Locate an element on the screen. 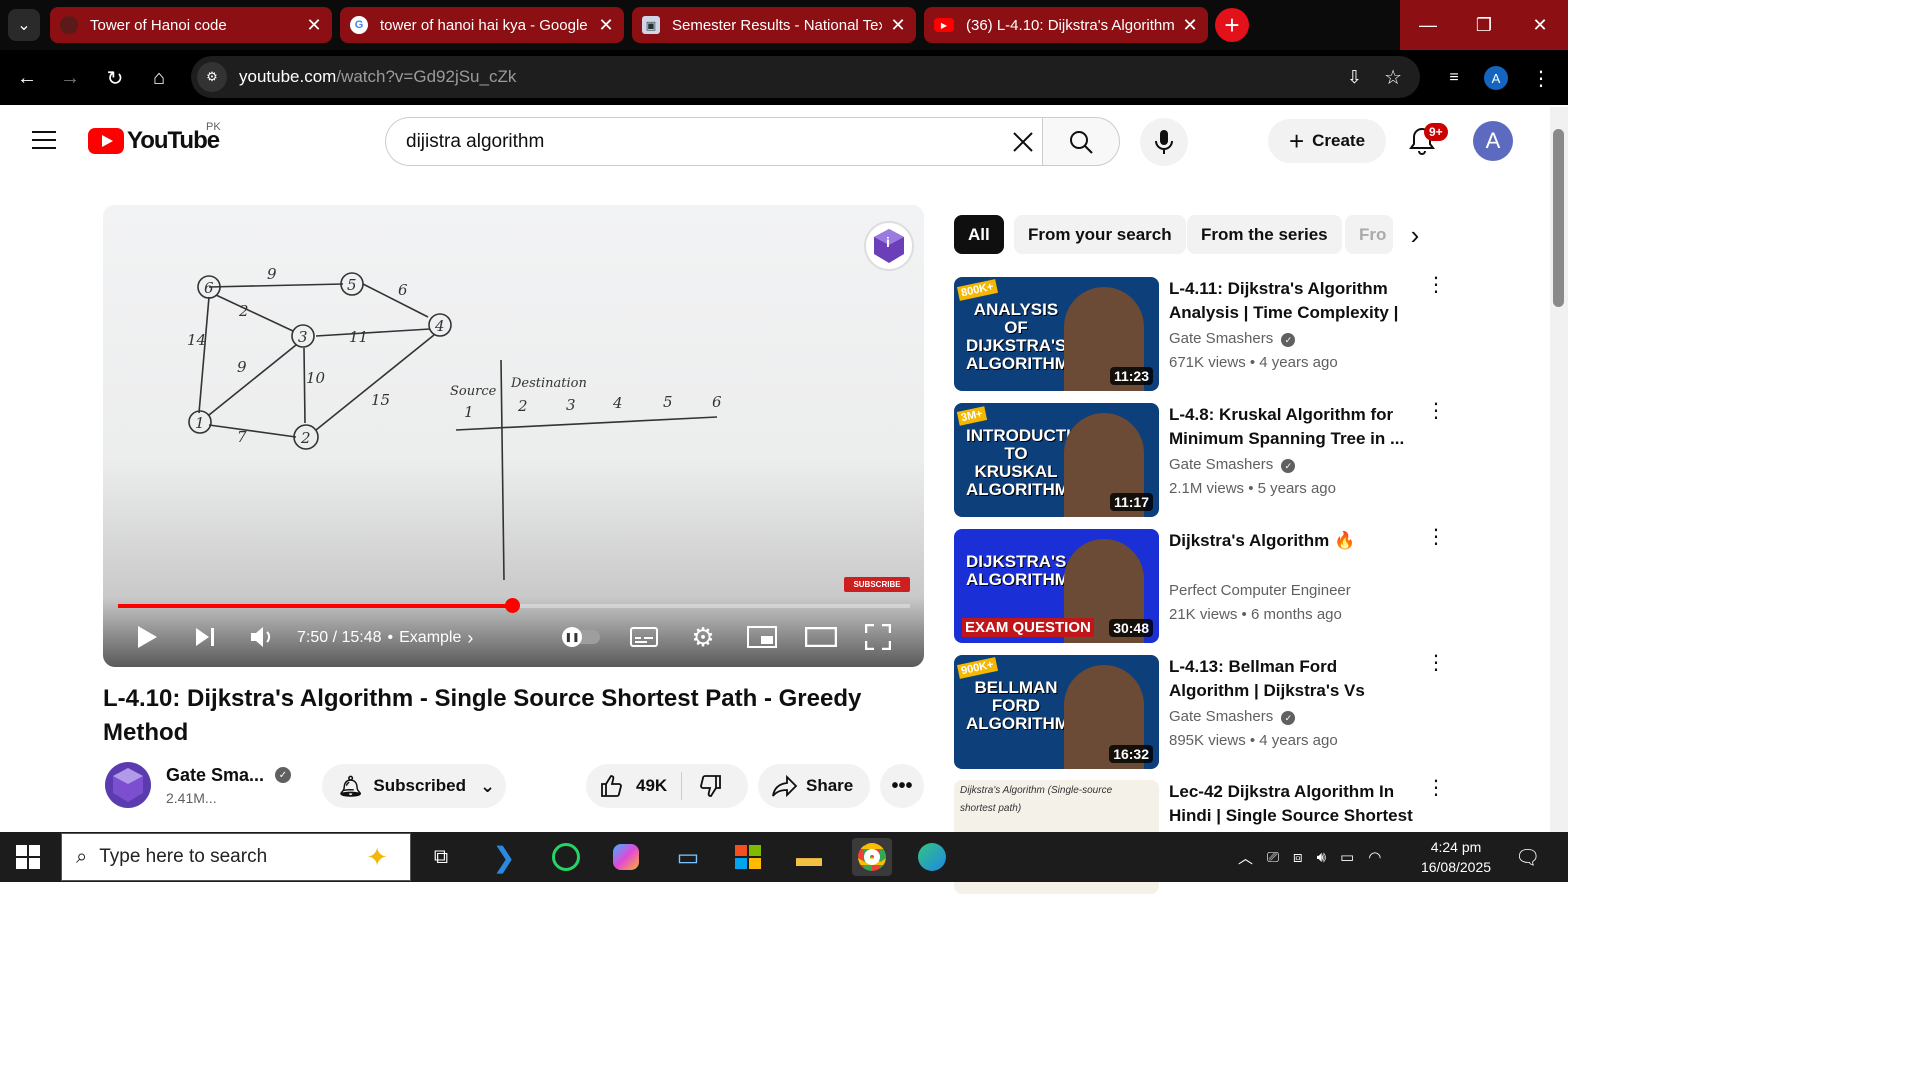 The image size is (1920, 1080). media-controls-icon: ≡ is located at coordinates (1454, 78).